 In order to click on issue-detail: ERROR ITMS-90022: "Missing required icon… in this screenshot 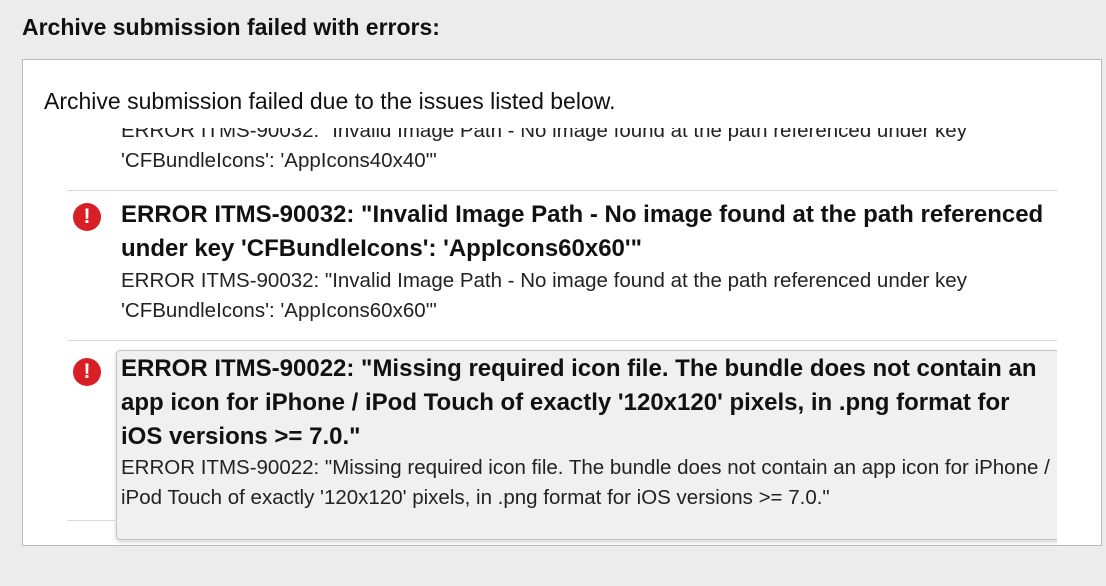, I will do `click(585, 482)`.